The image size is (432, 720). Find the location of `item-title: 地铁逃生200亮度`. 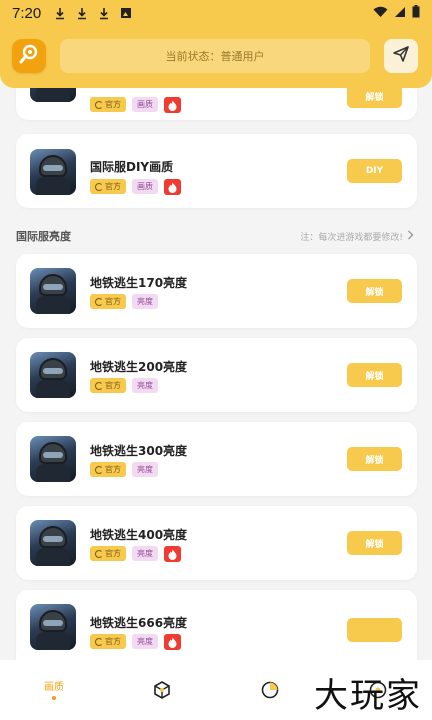

item-title: 地铁逃生200亮度 is located at coordinates (139, 367).